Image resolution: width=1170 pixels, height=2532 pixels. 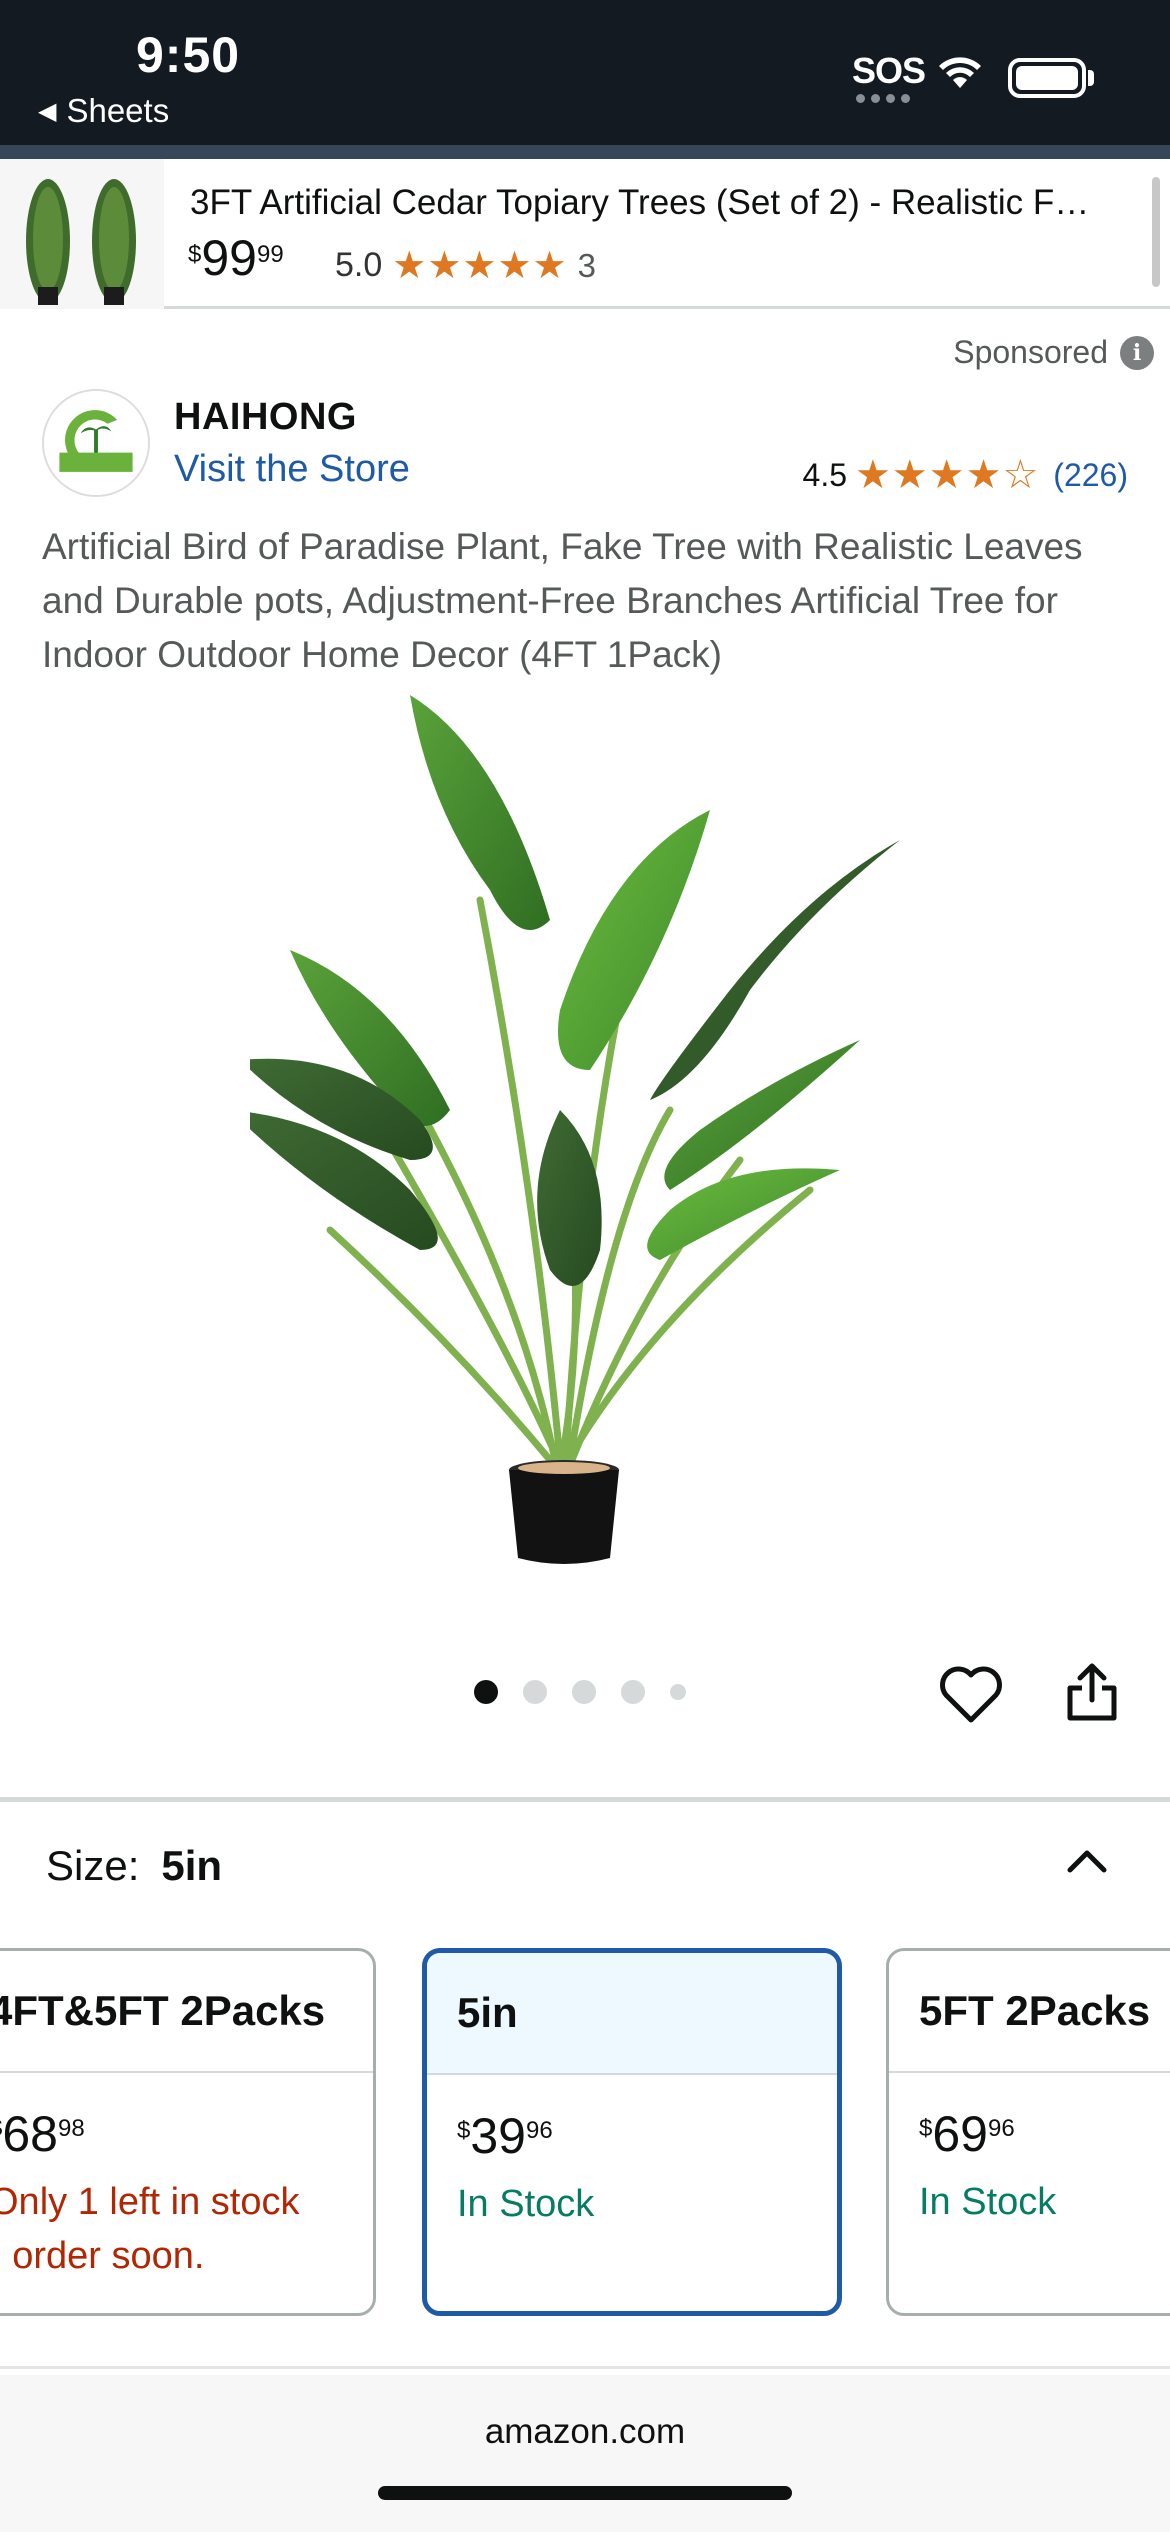 What do you see at coordinates (186, 2012) in the screenshot?
I see `variant-name: 4FT&5FT 2Packs` at bounding box center [186, 2012].